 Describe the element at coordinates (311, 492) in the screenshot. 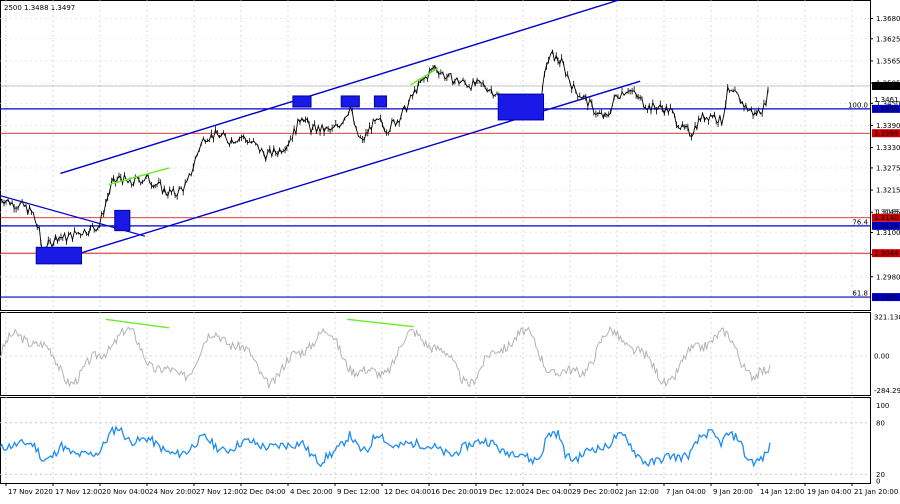

I see `x-tick-label: 4 Dec 20:00` at that location.